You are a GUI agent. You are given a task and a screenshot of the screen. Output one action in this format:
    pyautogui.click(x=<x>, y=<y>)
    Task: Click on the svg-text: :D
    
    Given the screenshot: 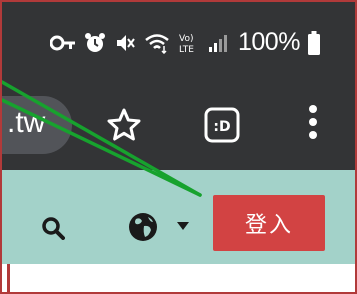 What is the action you would take?
    pyautogui.click(x=221, y=127)
    